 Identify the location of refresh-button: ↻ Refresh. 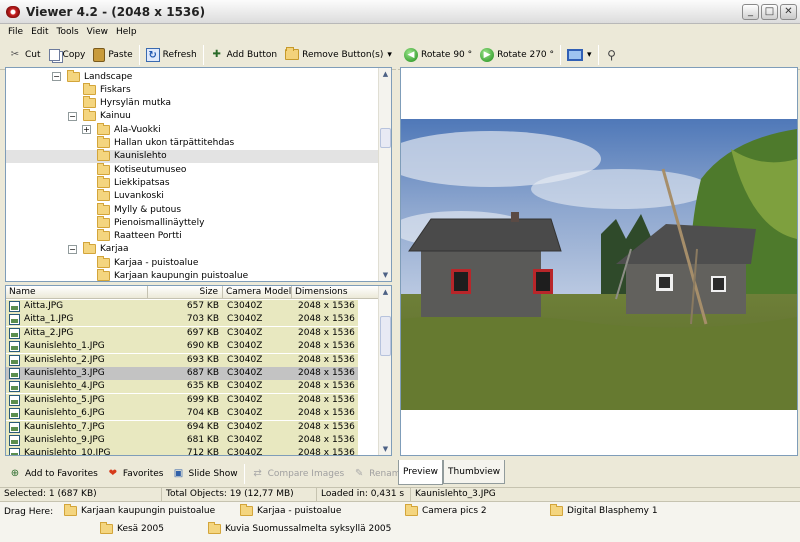
(171, 55).